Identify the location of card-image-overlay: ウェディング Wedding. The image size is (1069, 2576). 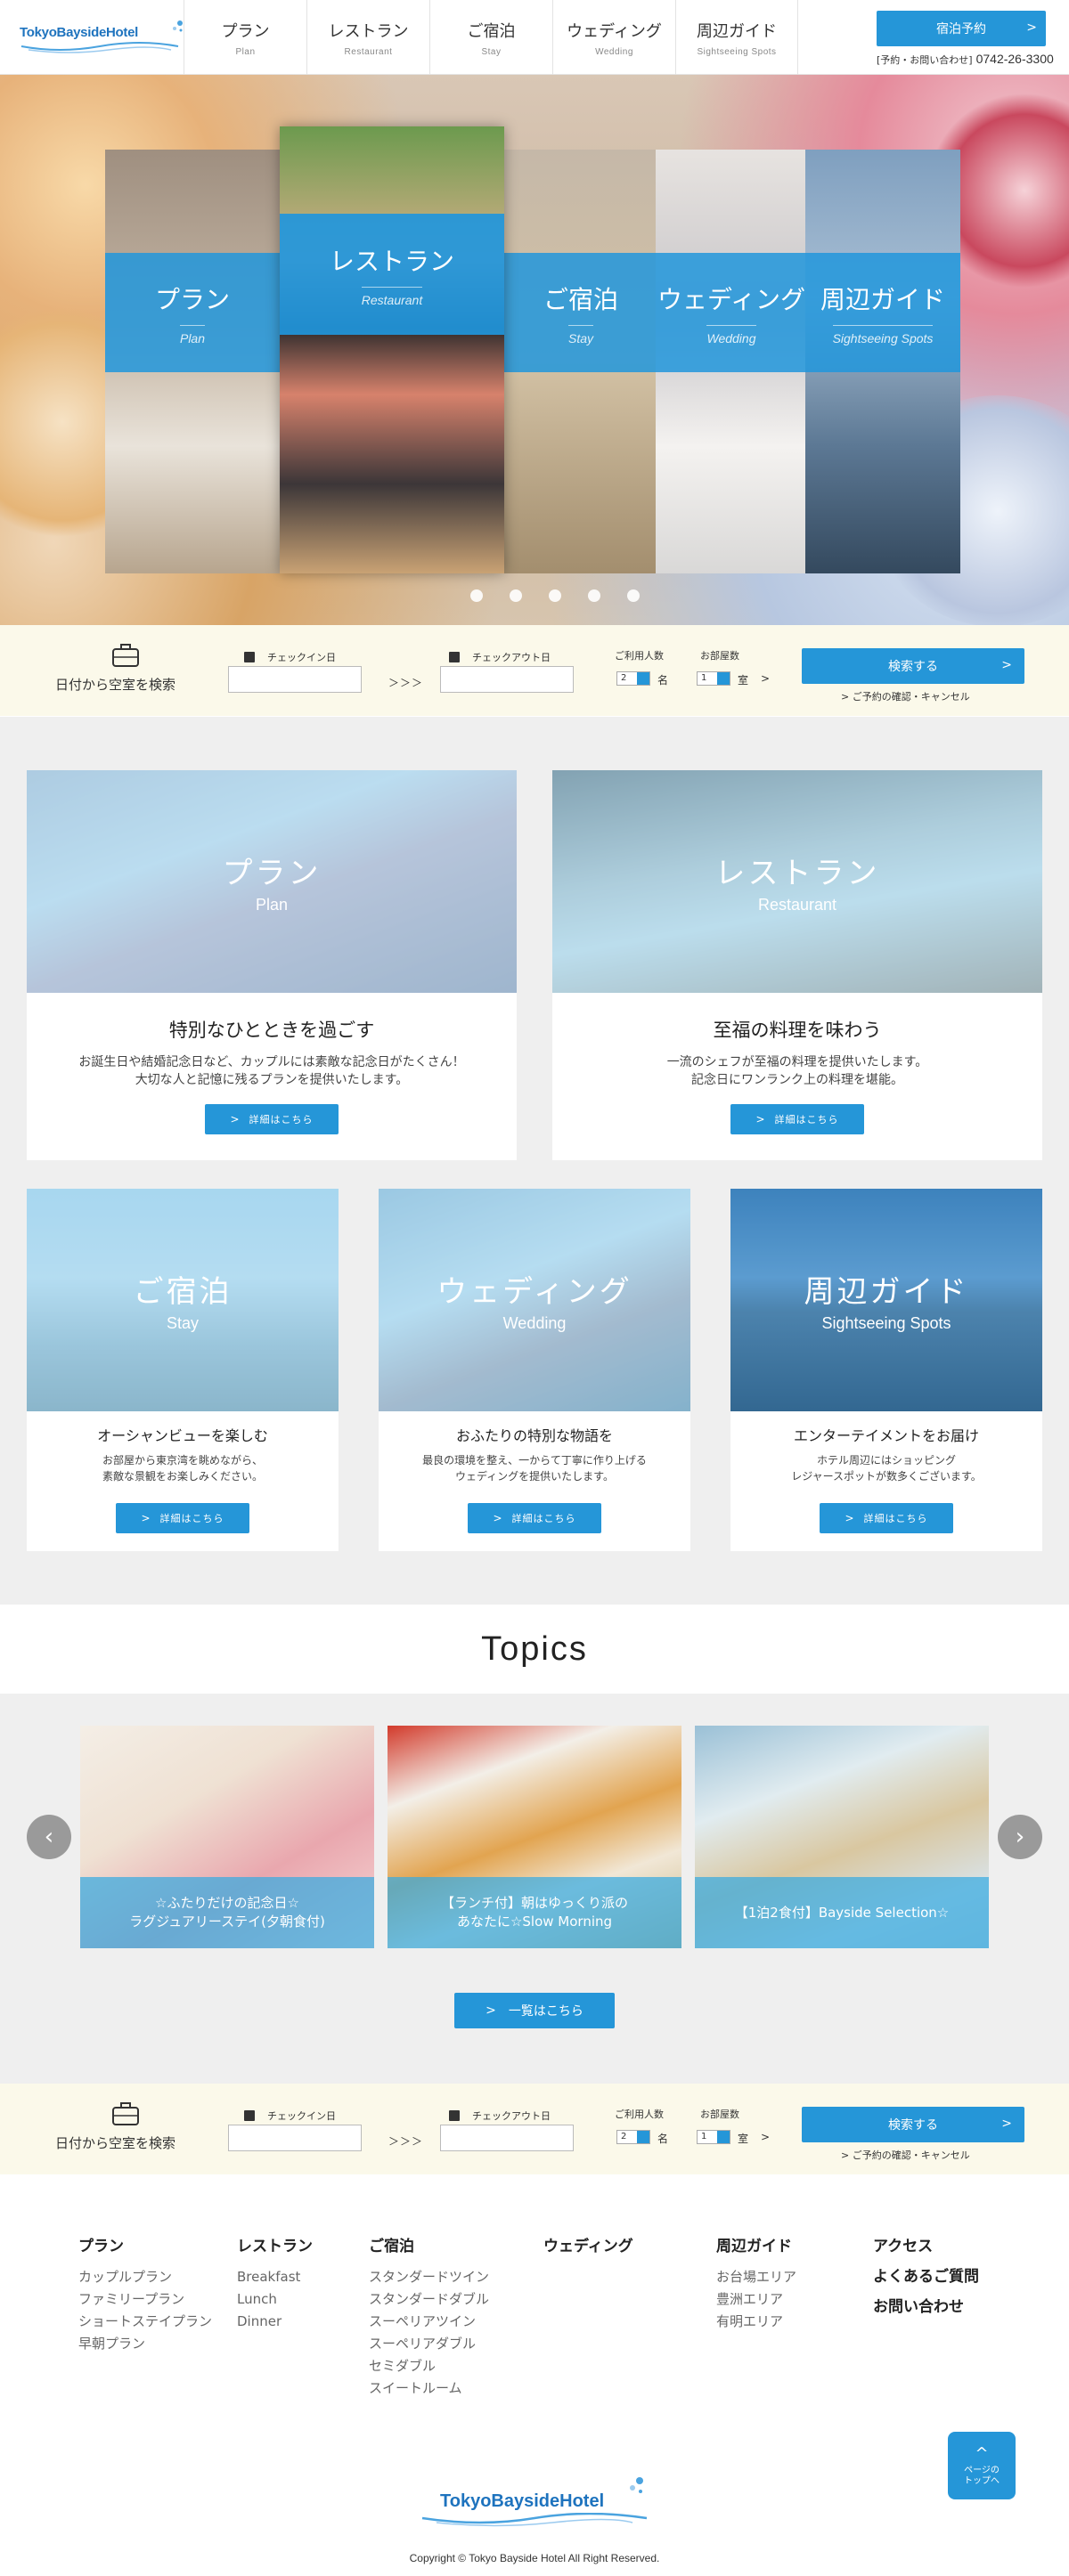
(534, 1300).